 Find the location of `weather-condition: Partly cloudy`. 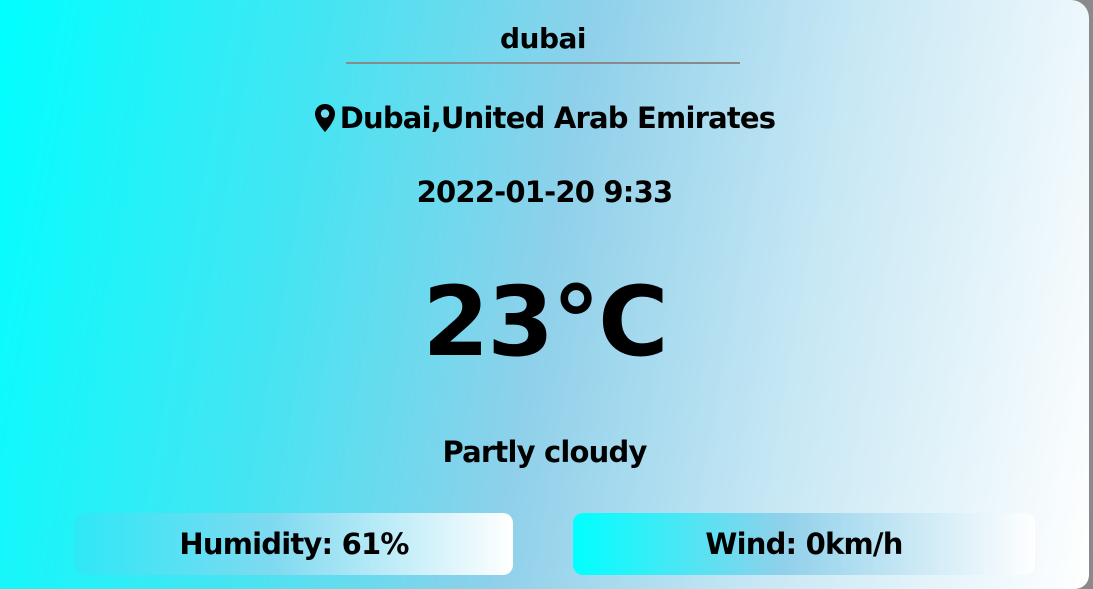

weather-condition: Partly cloudy is located at coordinates (544, 452).